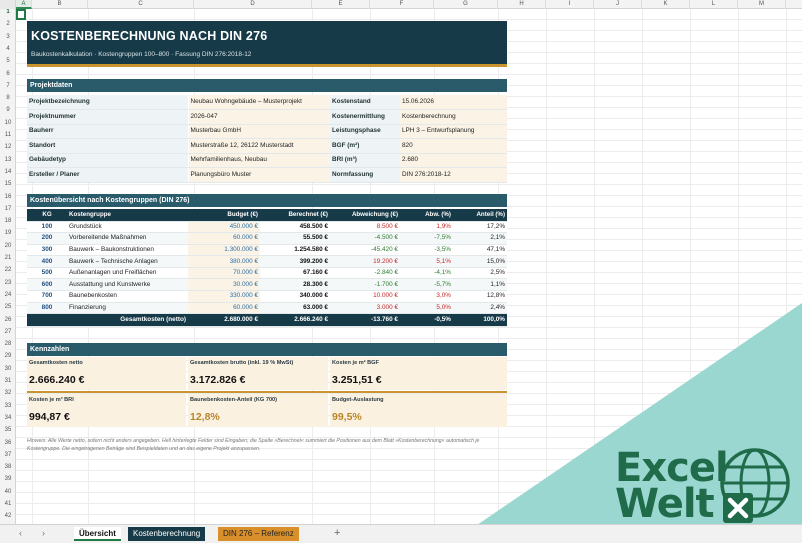 This screenshot has height=543, width=802. What do you see at coordinates (7, 344) in the screenshot?
I see `row-header-28: 28` at bounding box center [7, 344].